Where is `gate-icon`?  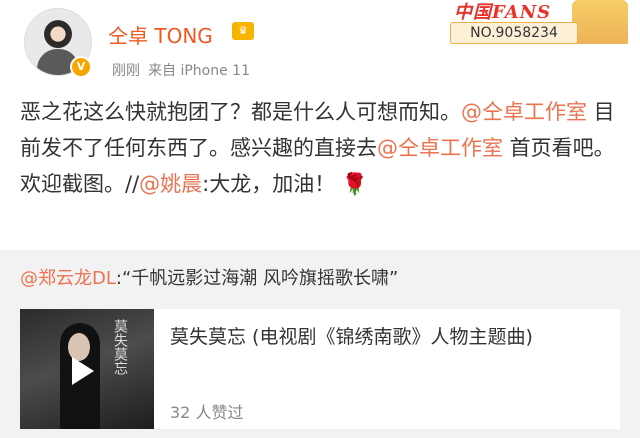 gate-icon is located at coordinates (600, 22).